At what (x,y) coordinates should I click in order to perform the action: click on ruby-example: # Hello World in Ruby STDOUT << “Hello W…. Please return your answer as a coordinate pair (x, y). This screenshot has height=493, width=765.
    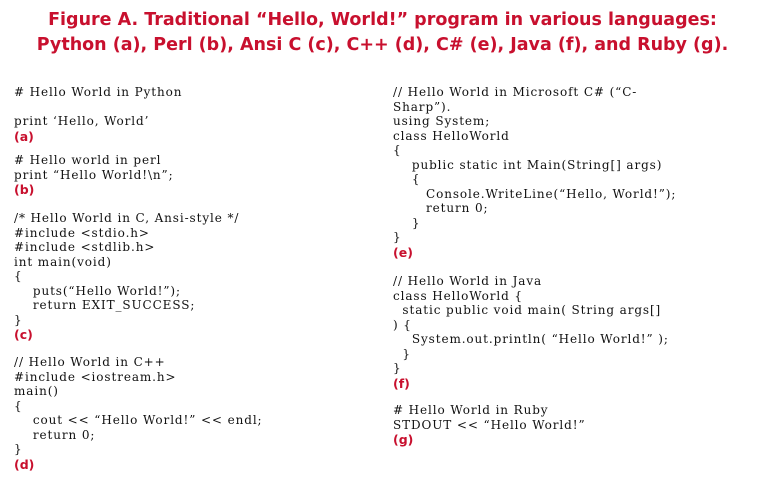
    Looking at the image, I should click on (489, 425).